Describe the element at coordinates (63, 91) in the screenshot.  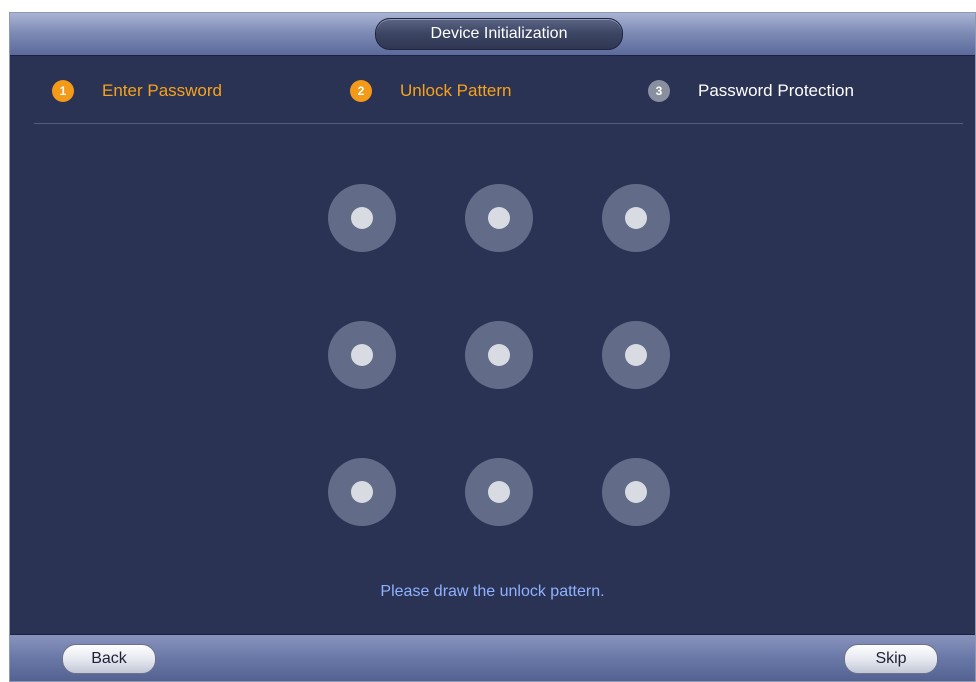
I see `step-number-badge: 1` at that location.